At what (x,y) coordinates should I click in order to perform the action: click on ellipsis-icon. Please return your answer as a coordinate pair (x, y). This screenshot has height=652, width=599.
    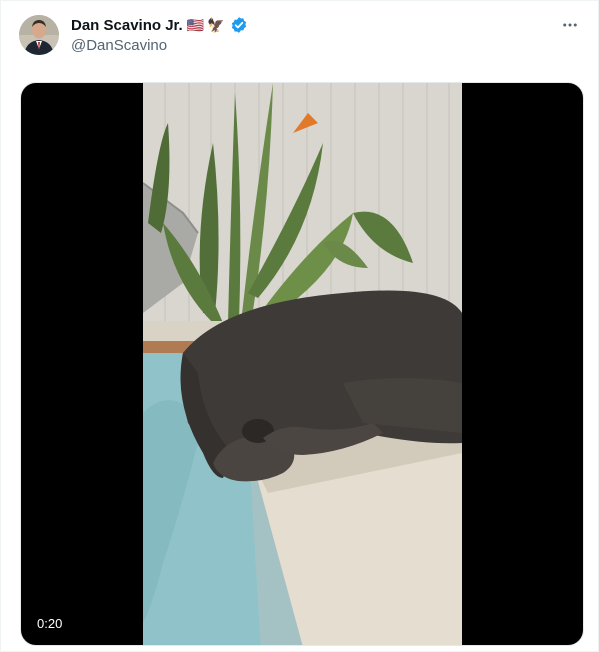
    Looking at the image, I should click on (570, 25).